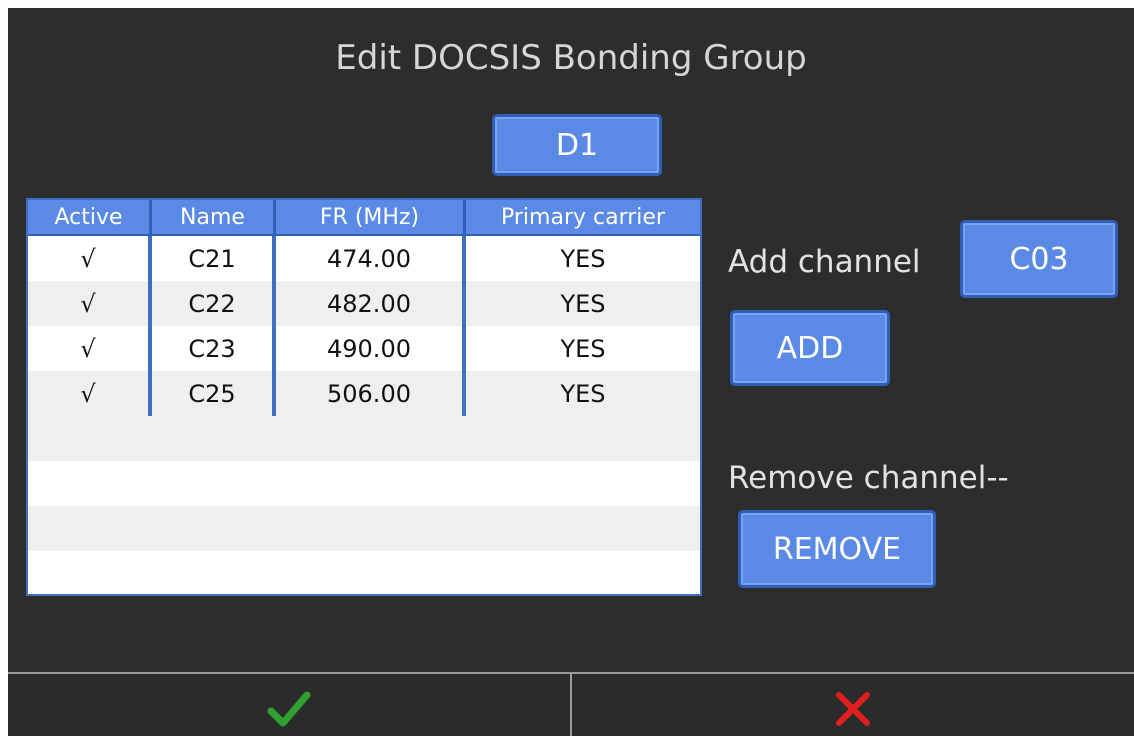  Describe the element at coordinates (571, 58) in the screenshot. I see `dialog-title: Edit DOCSIS Bonding Group` at that location.